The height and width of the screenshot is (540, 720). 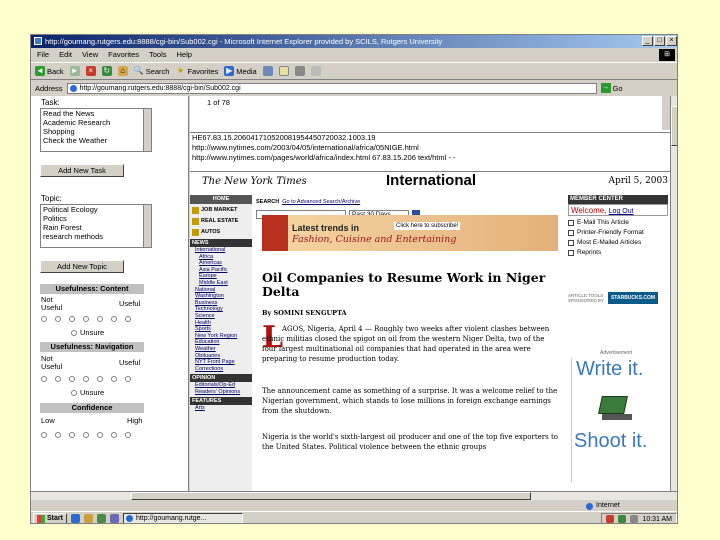 What do you see at coordinates (49, 71) in the screenshot?
I see `back-button: ◄ Back` at bounding box center [49, 71].